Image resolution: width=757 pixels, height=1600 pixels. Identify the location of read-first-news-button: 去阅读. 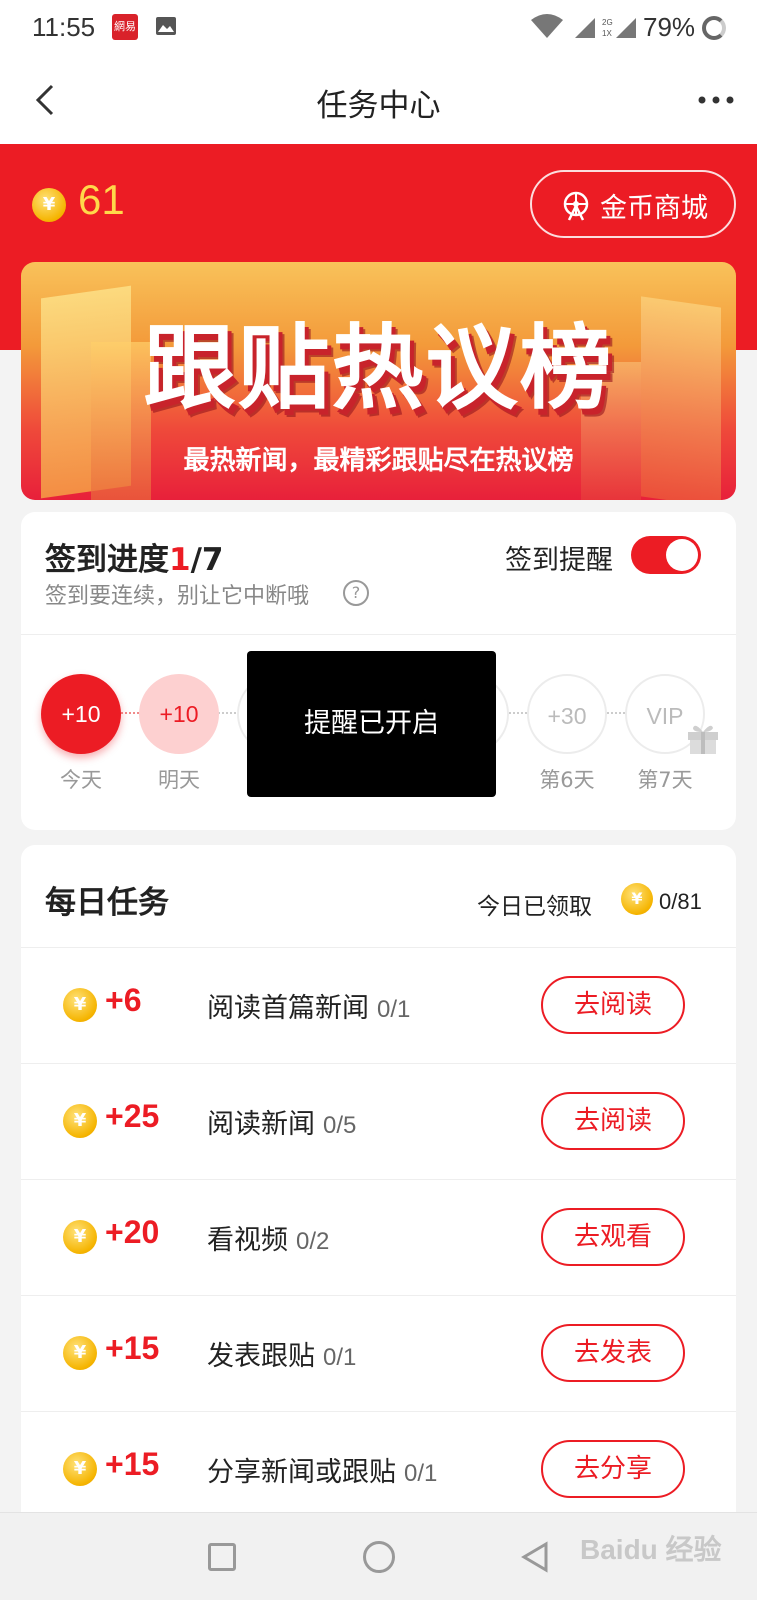
(613, 1005).